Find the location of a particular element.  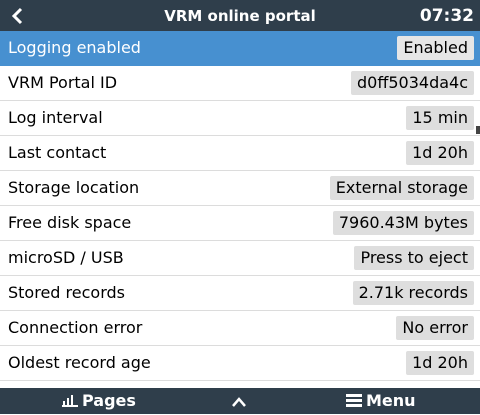

pages-button: Pages is located at coordinates (99, 401).